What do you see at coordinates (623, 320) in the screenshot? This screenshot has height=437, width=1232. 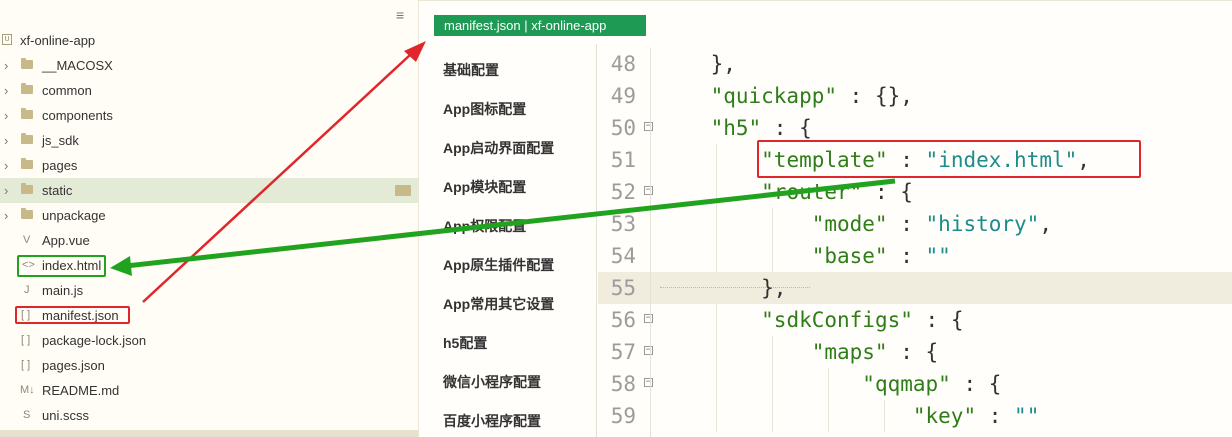 I see `line-number: 56` at bounding box center [623, 320].